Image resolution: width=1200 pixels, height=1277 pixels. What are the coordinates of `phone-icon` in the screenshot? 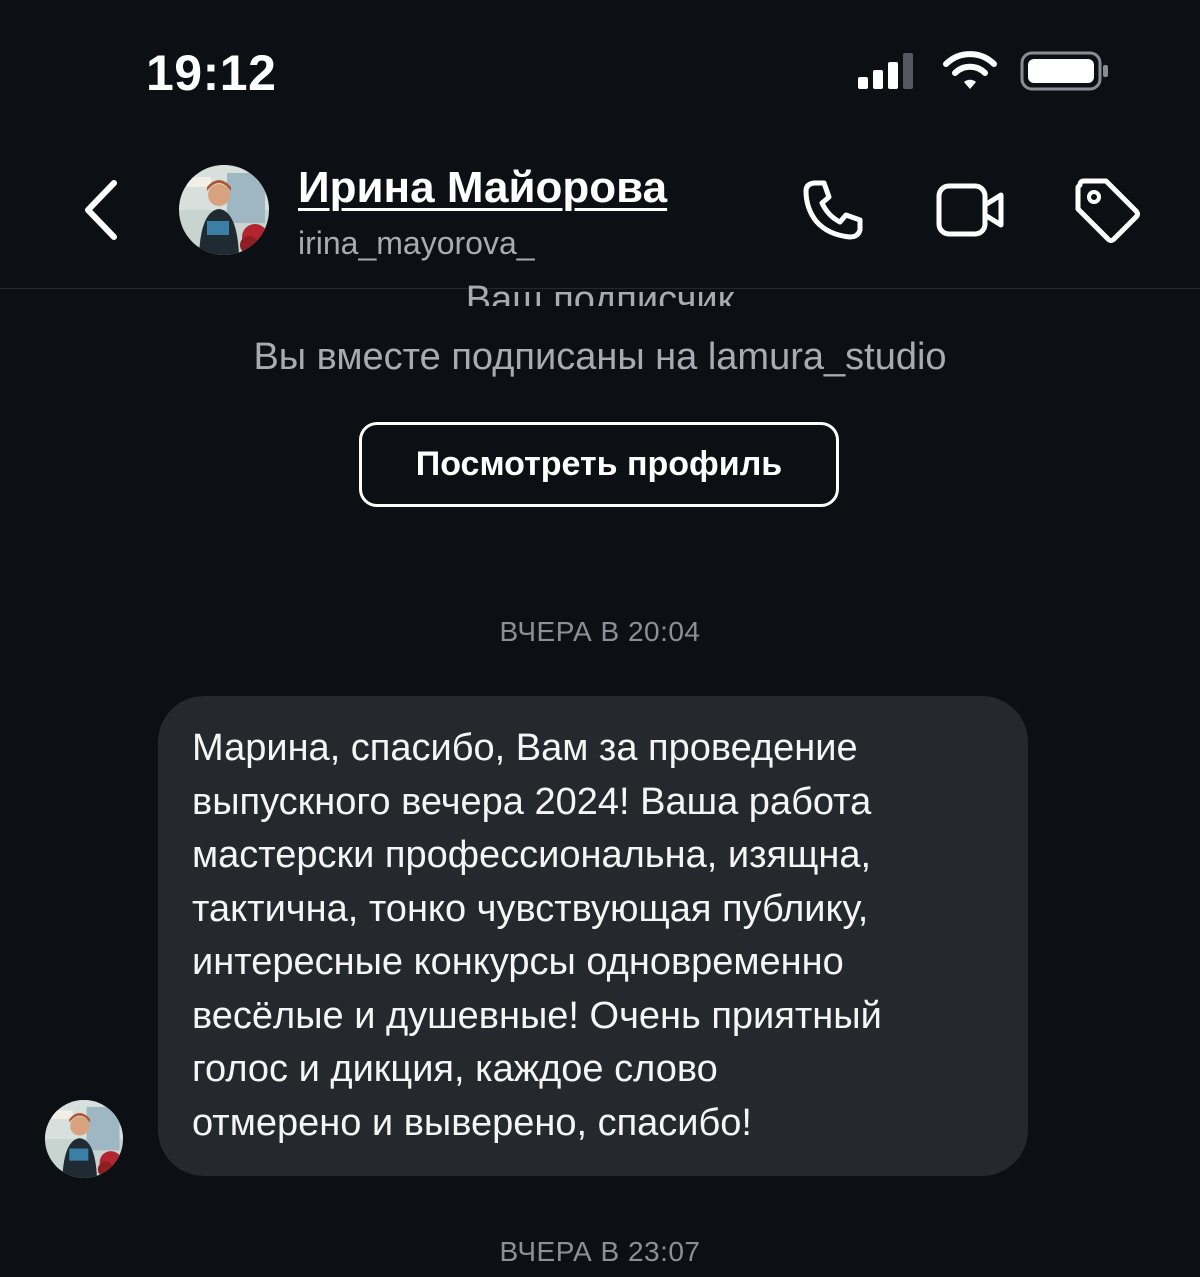 It's located at (833, 210).